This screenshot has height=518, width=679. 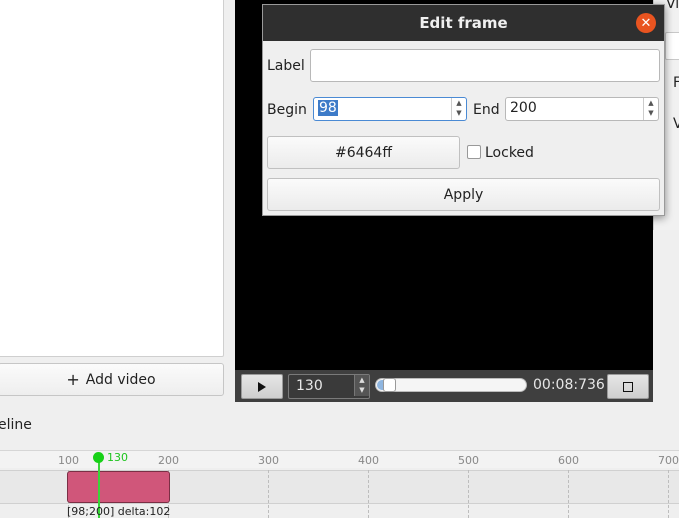 I want to click on end-spinbox: 200 ▲ ▼, so click(x=582, y=109).